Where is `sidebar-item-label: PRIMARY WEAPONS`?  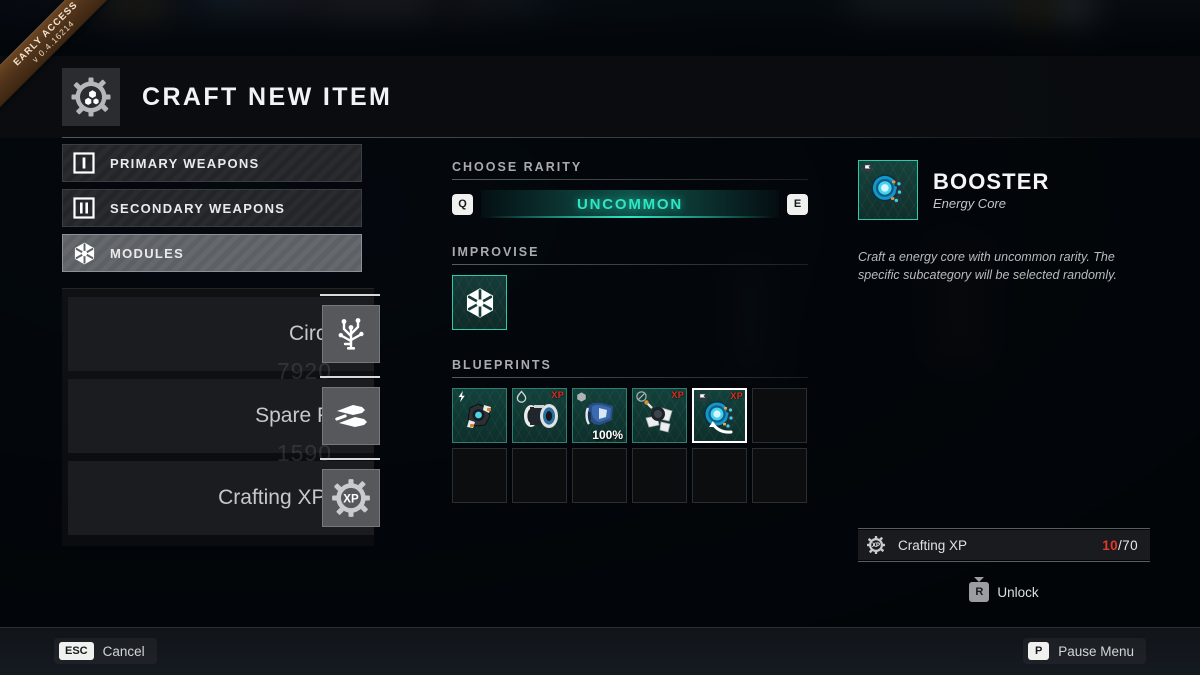 sidebar-item-label: PRIMARY WEAPONS is located at coordinates (185, 163).